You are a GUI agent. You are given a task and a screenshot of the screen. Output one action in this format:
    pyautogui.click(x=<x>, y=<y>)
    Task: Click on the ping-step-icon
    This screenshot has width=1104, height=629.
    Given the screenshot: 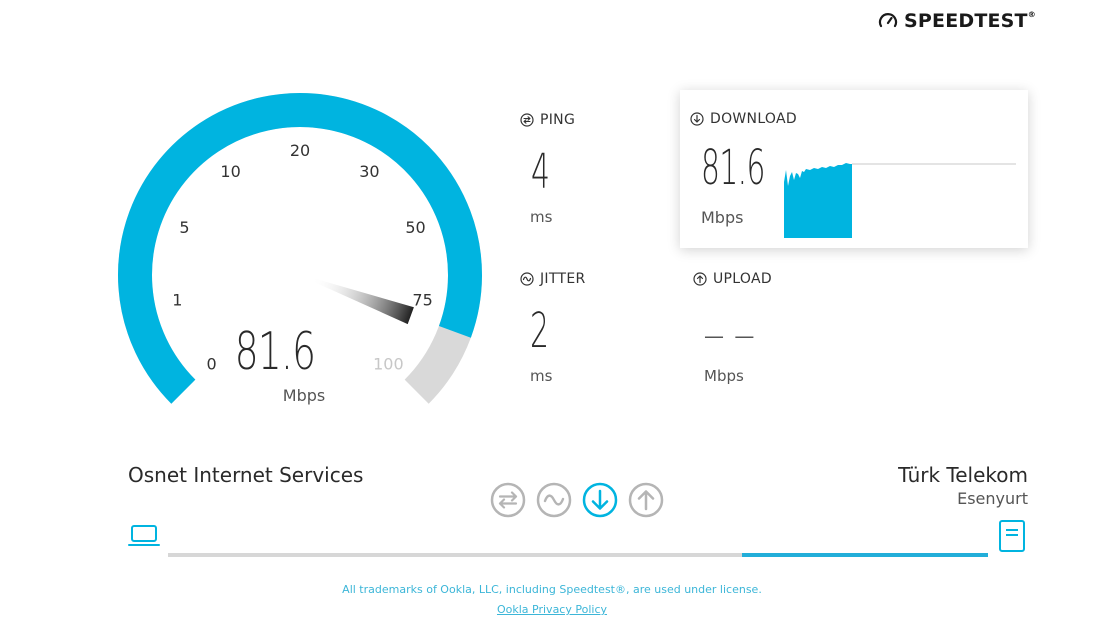 What is the action you would take?
    pyautogui.click(x=508, y=500)
    